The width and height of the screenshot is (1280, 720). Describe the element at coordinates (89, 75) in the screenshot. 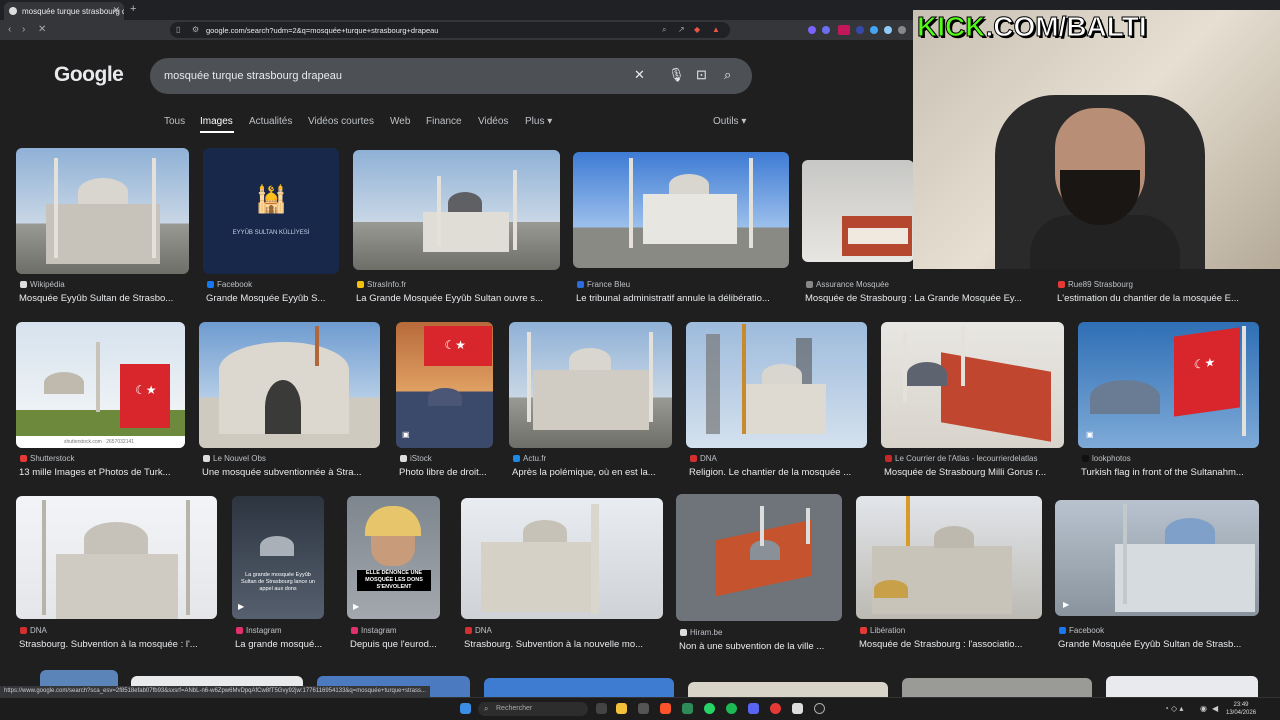

I see `google-logo: Google` at that location.